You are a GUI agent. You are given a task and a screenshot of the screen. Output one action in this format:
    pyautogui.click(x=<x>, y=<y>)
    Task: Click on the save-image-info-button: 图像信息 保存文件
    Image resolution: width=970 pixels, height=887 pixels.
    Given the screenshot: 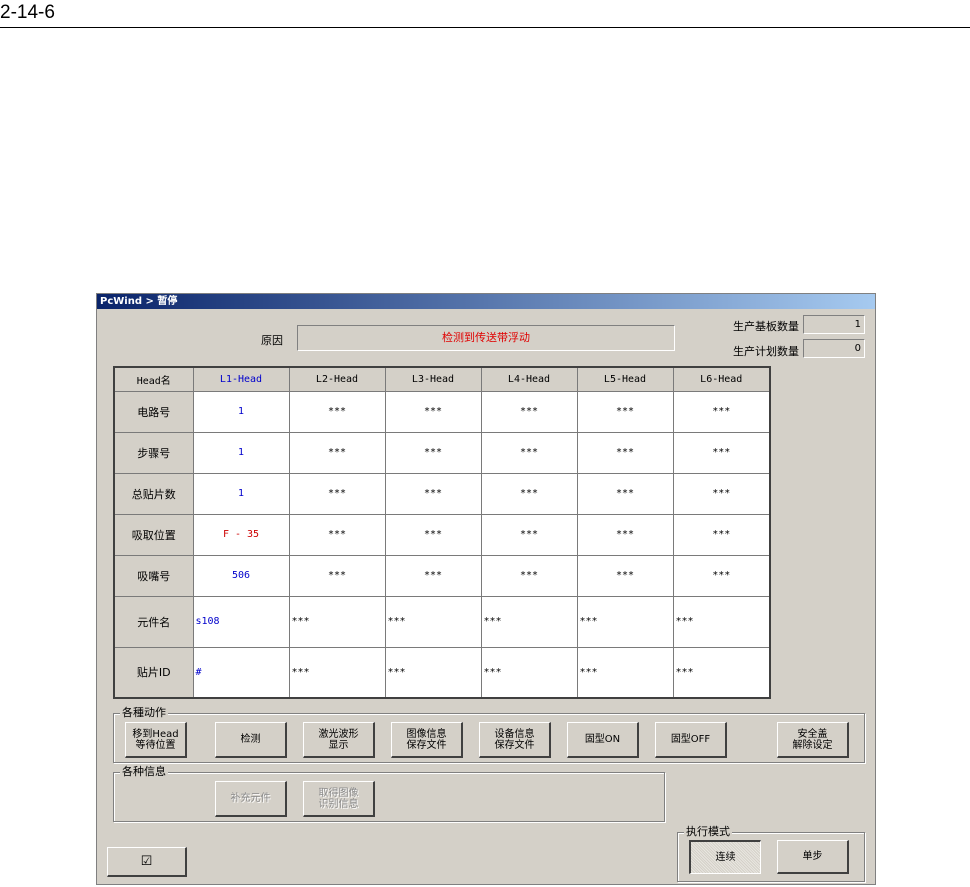 What is the action you would take?
    pyautogui.click(x=427, y=740)
    